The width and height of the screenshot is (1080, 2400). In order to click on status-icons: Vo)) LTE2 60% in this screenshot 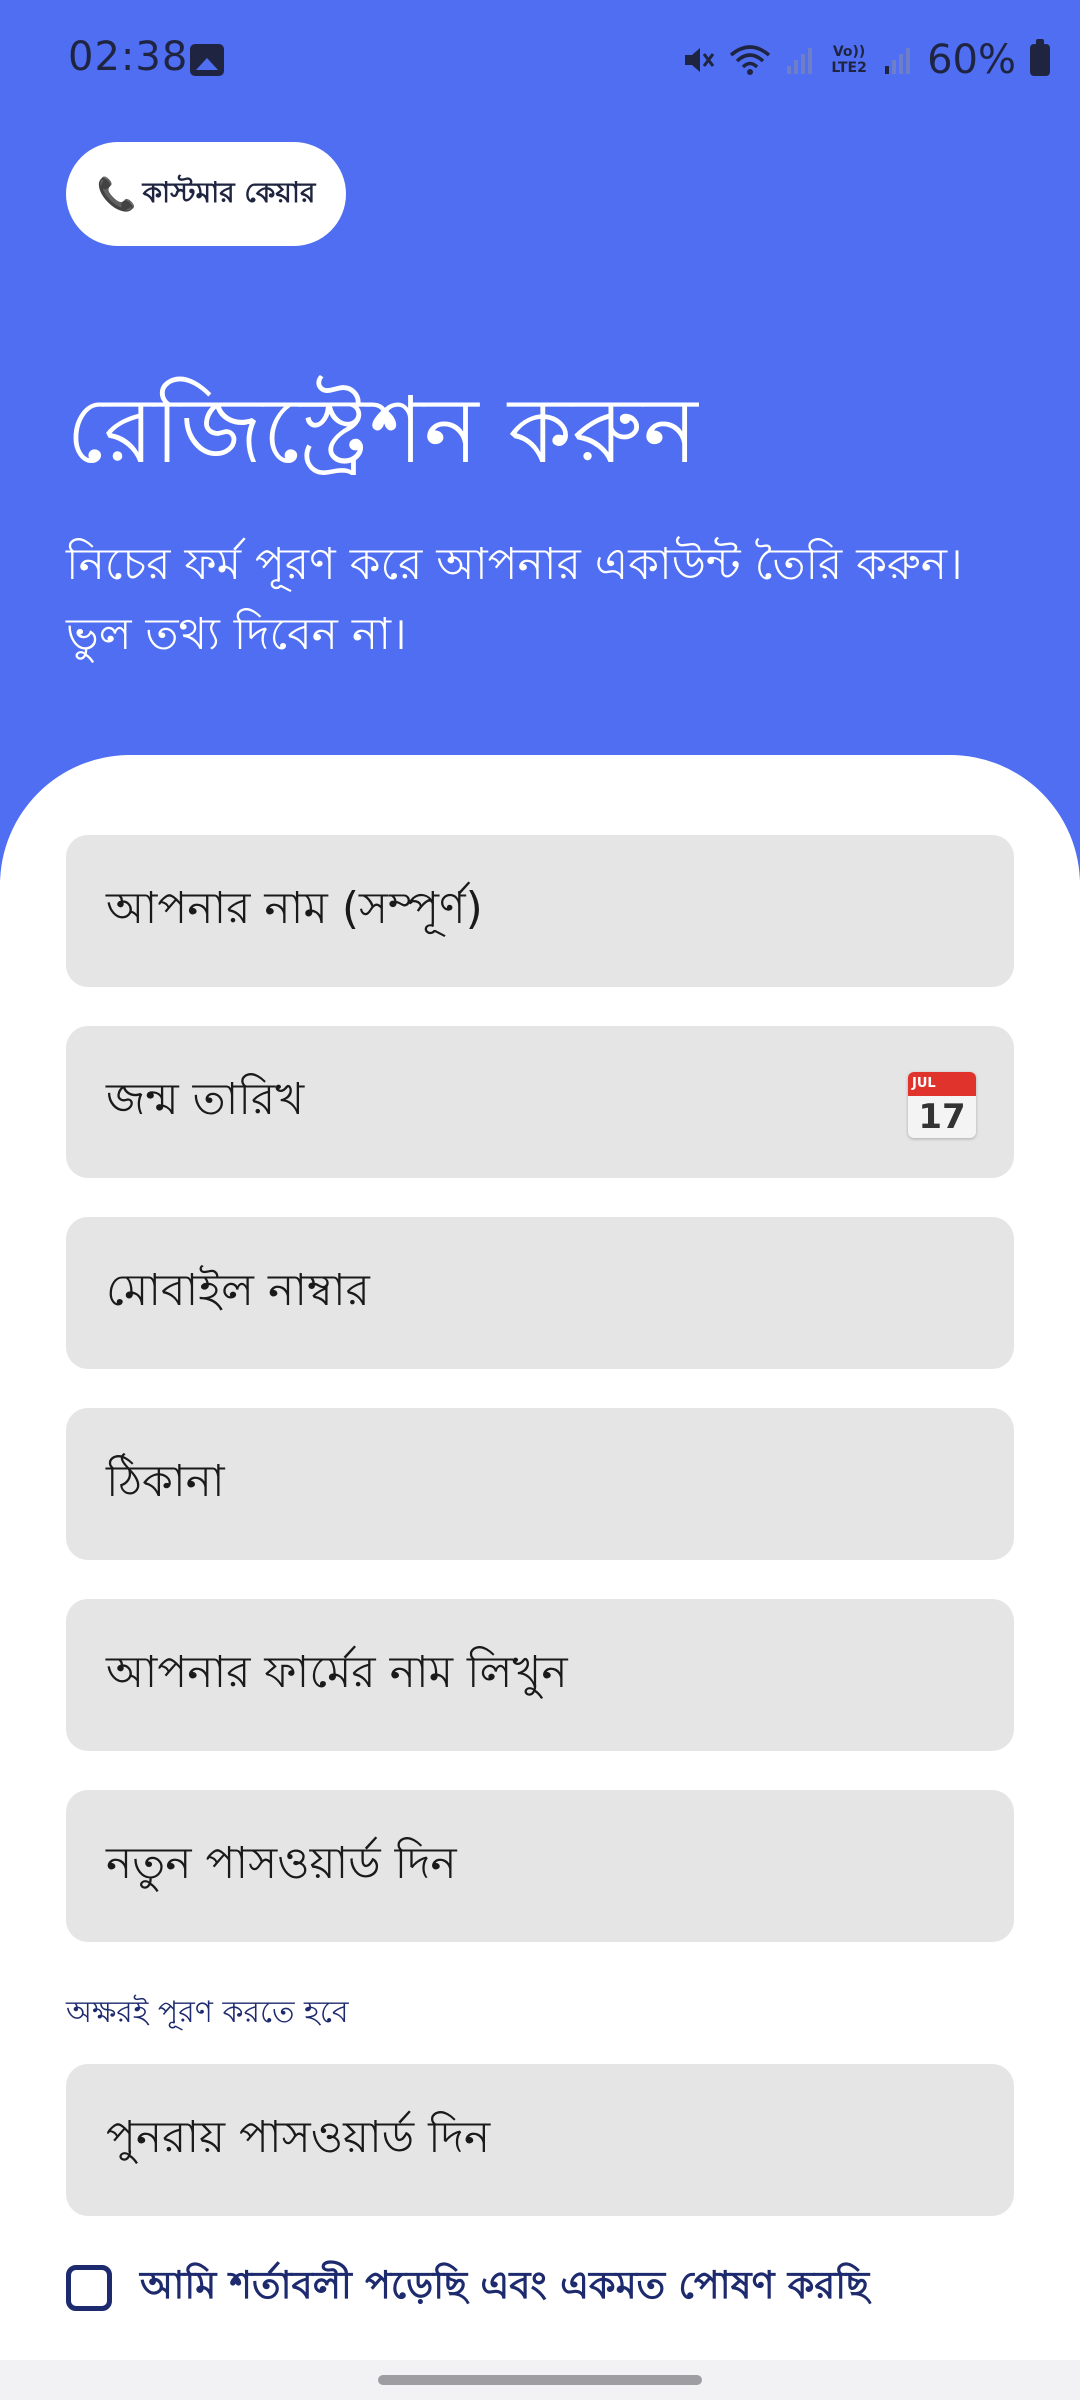, I will do `click(865, 60)`.